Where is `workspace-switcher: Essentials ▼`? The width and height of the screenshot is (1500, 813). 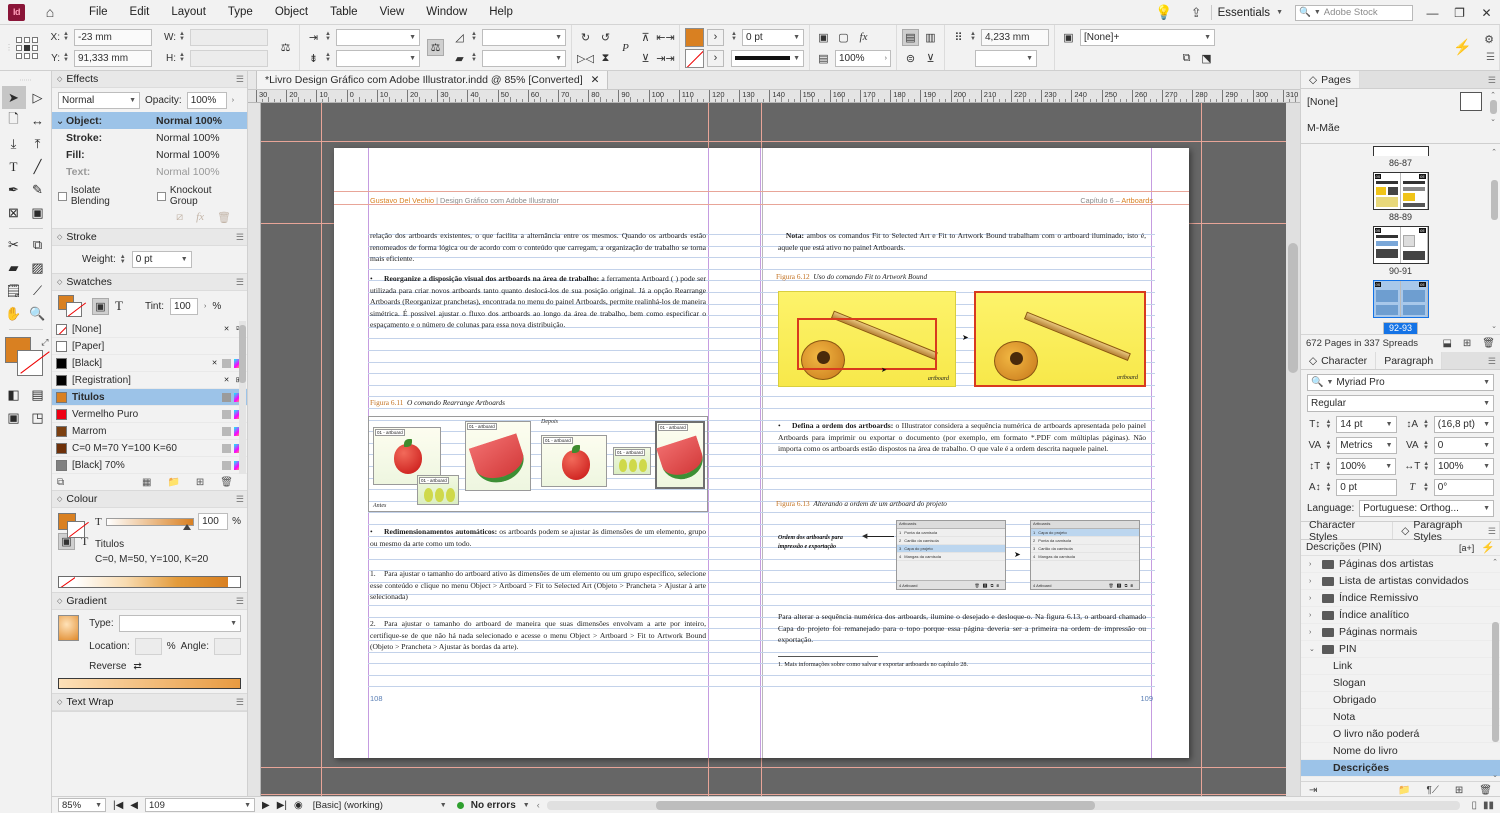
workspace-switcher: Essentials ▼ is located at coordinates (1250, 13).